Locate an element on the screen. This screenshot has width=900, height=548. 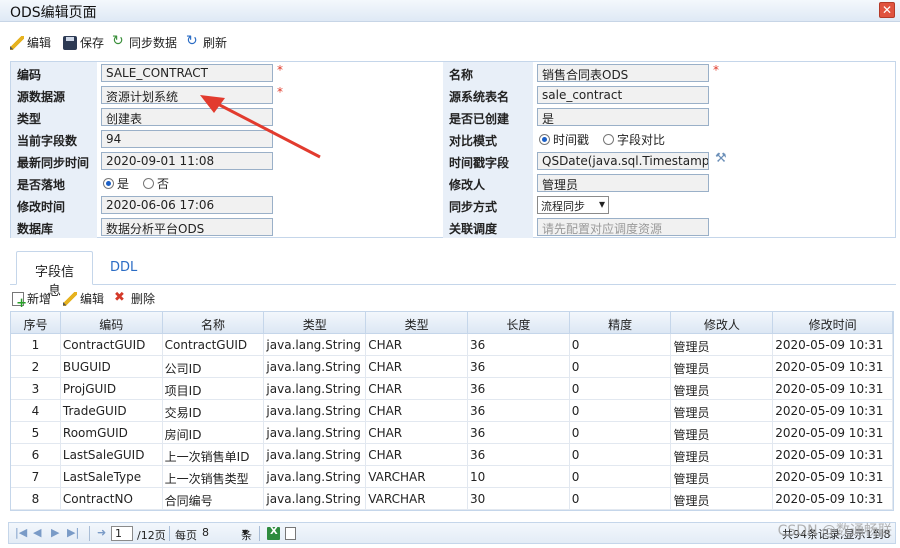
col-header: 名称 is located at coordinates (214, 323).